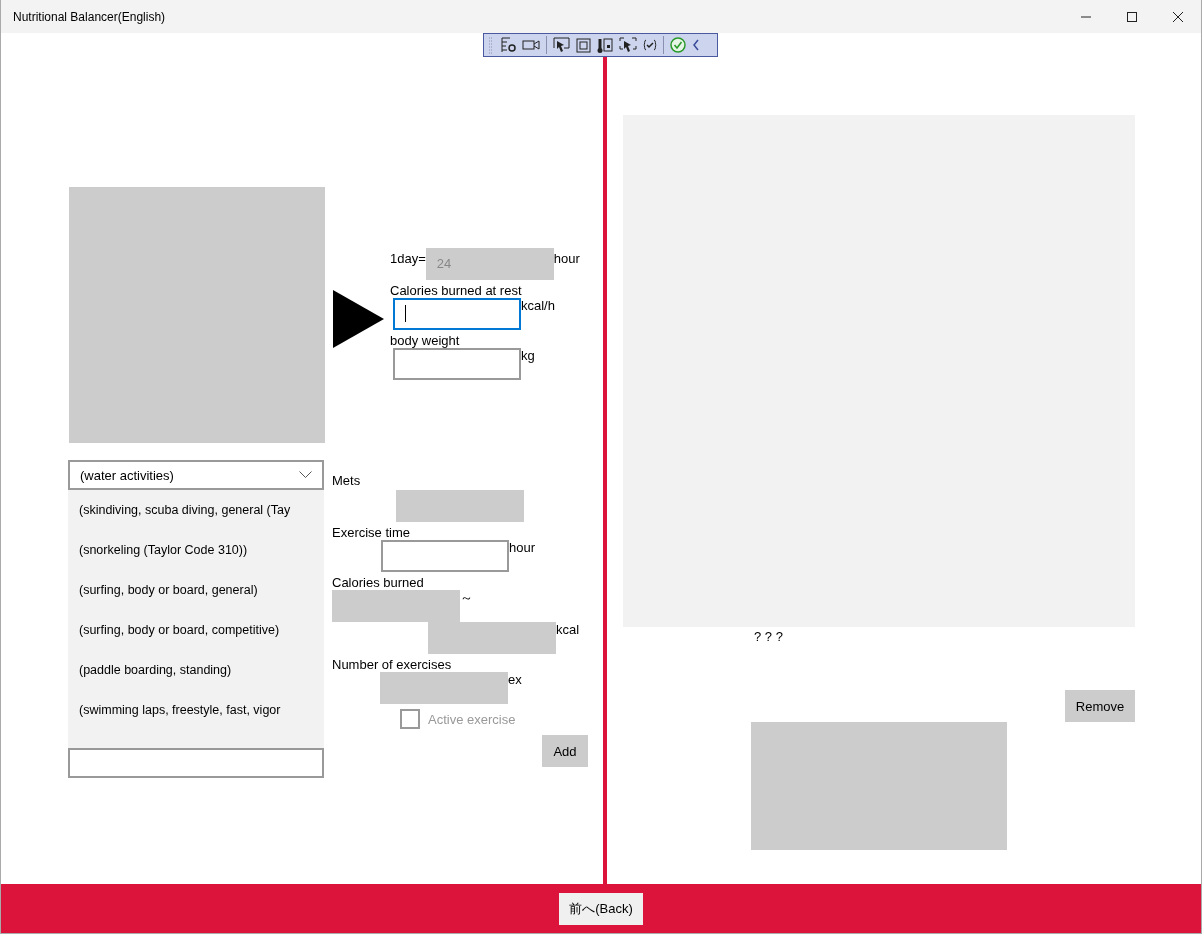  What do you see at coordinates (472, 719) in the screenshot?
I see `checkbox-label: Active exercise` at bounding box center [472, 719].